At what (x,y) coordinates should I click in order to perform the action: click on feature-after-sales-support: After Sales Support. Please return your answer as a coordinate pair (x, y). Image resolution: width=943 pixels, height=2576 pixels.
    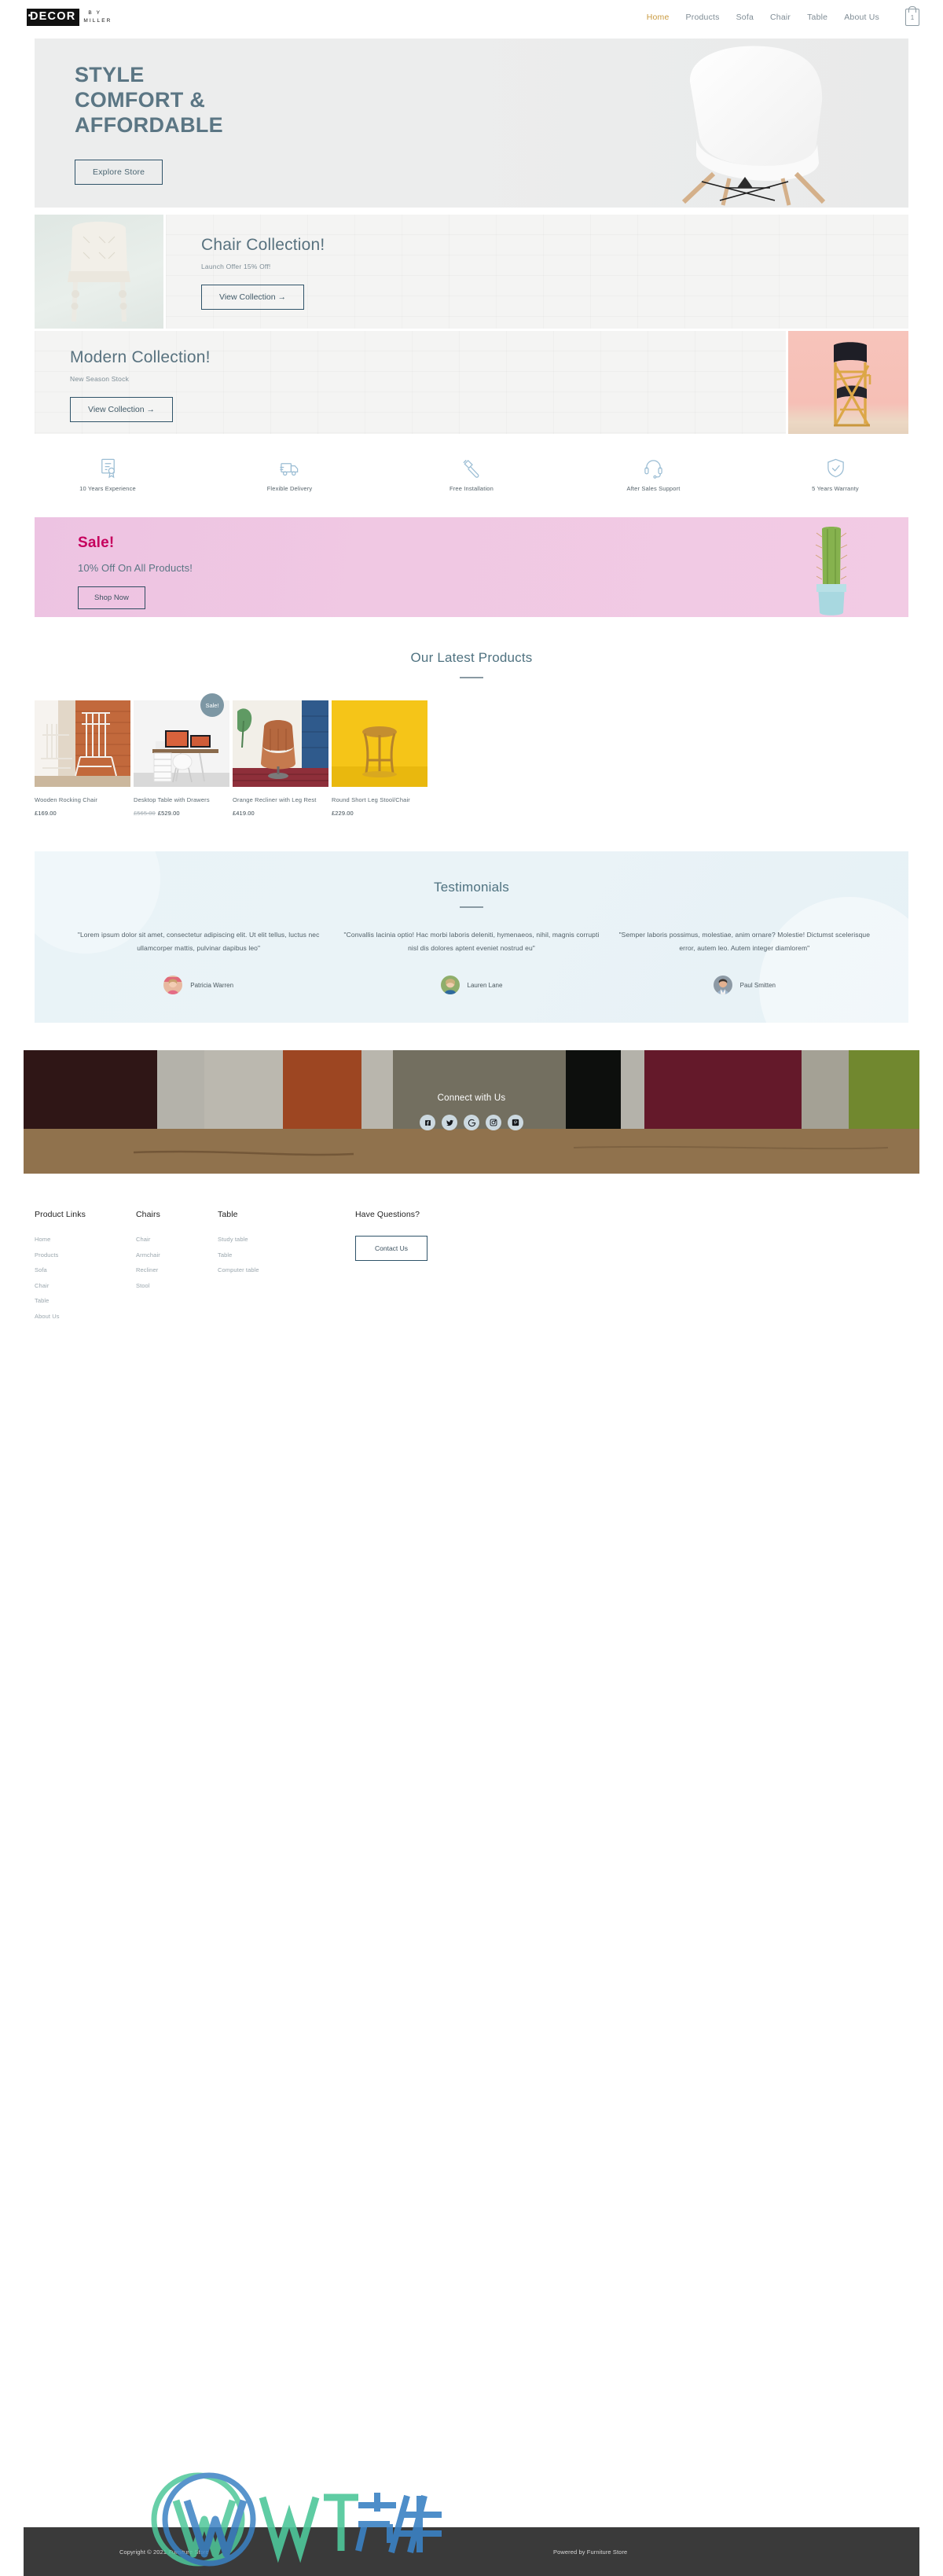
    Looking at the image, I should click on (654, 475).